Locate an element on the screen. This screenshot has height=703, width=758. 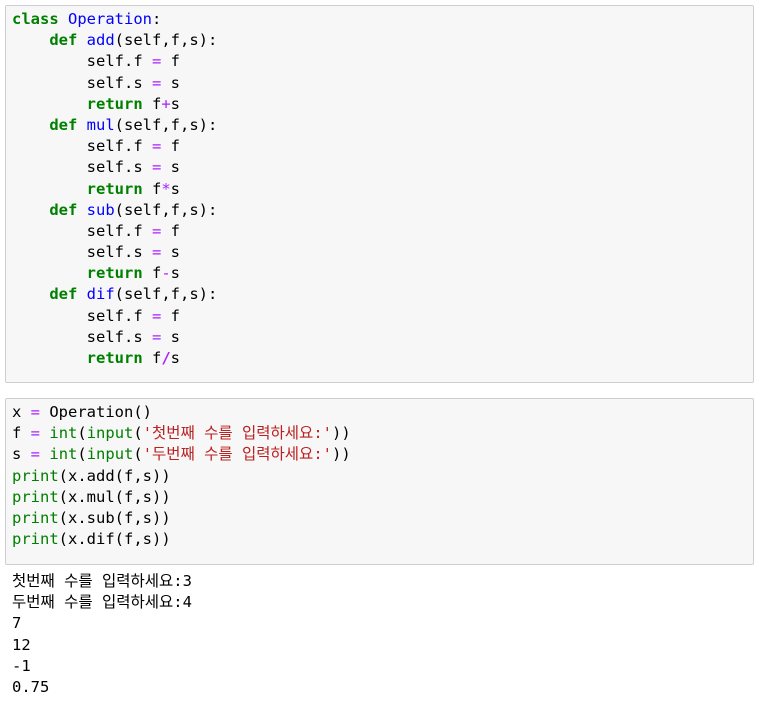
code-token: - is located at coordinates (166, 273).